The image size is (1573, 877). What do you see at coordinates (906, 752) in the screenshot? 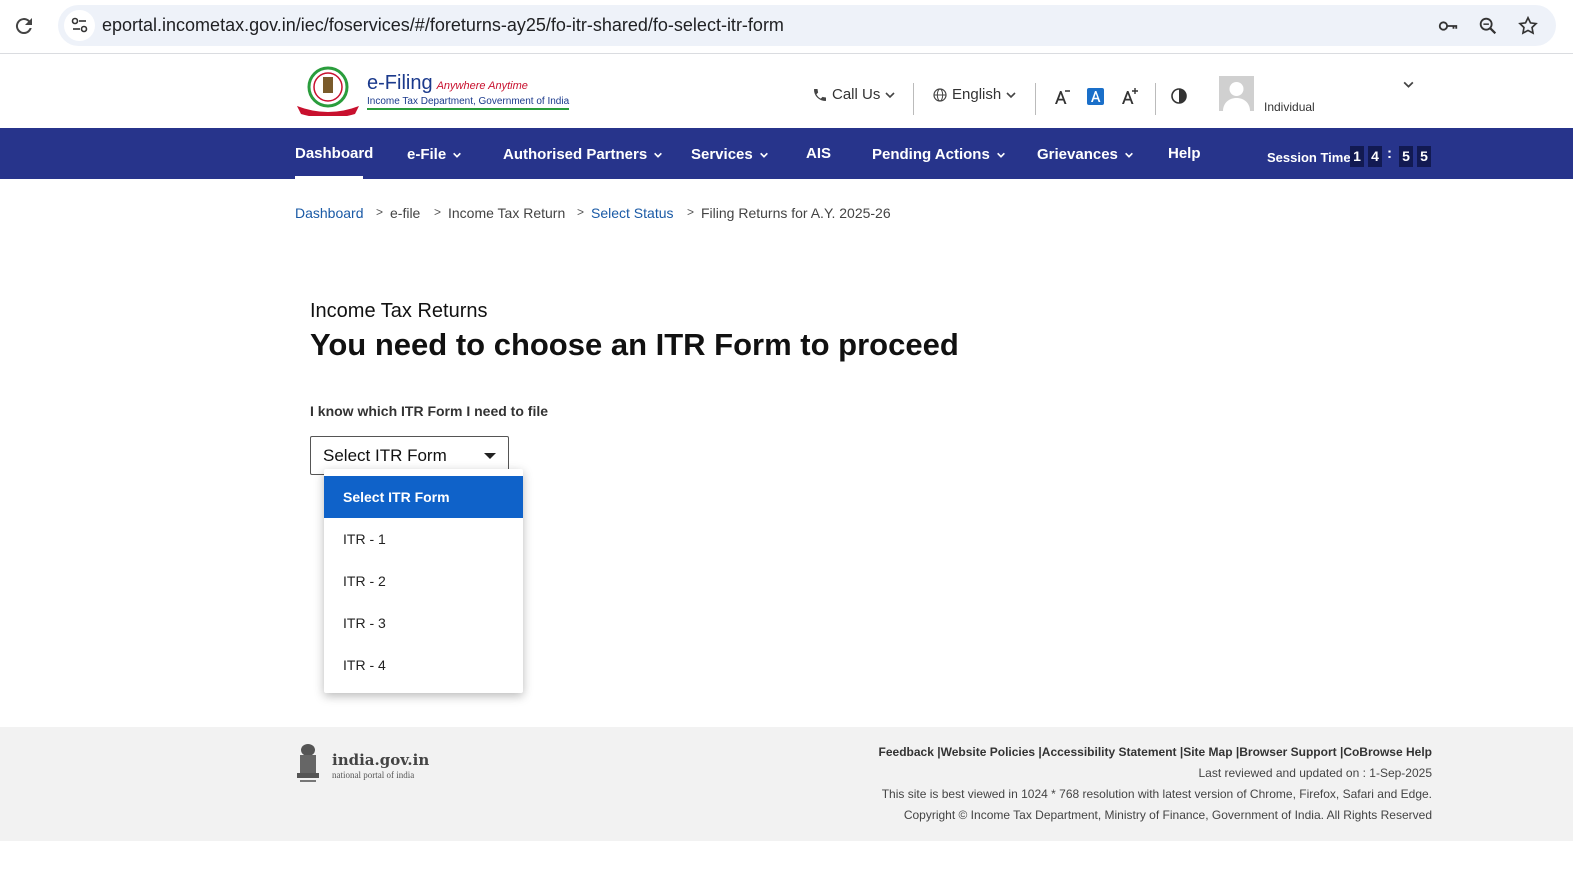
I see `footer-link-feedback: Feedback` at bounding box center [906, 752].